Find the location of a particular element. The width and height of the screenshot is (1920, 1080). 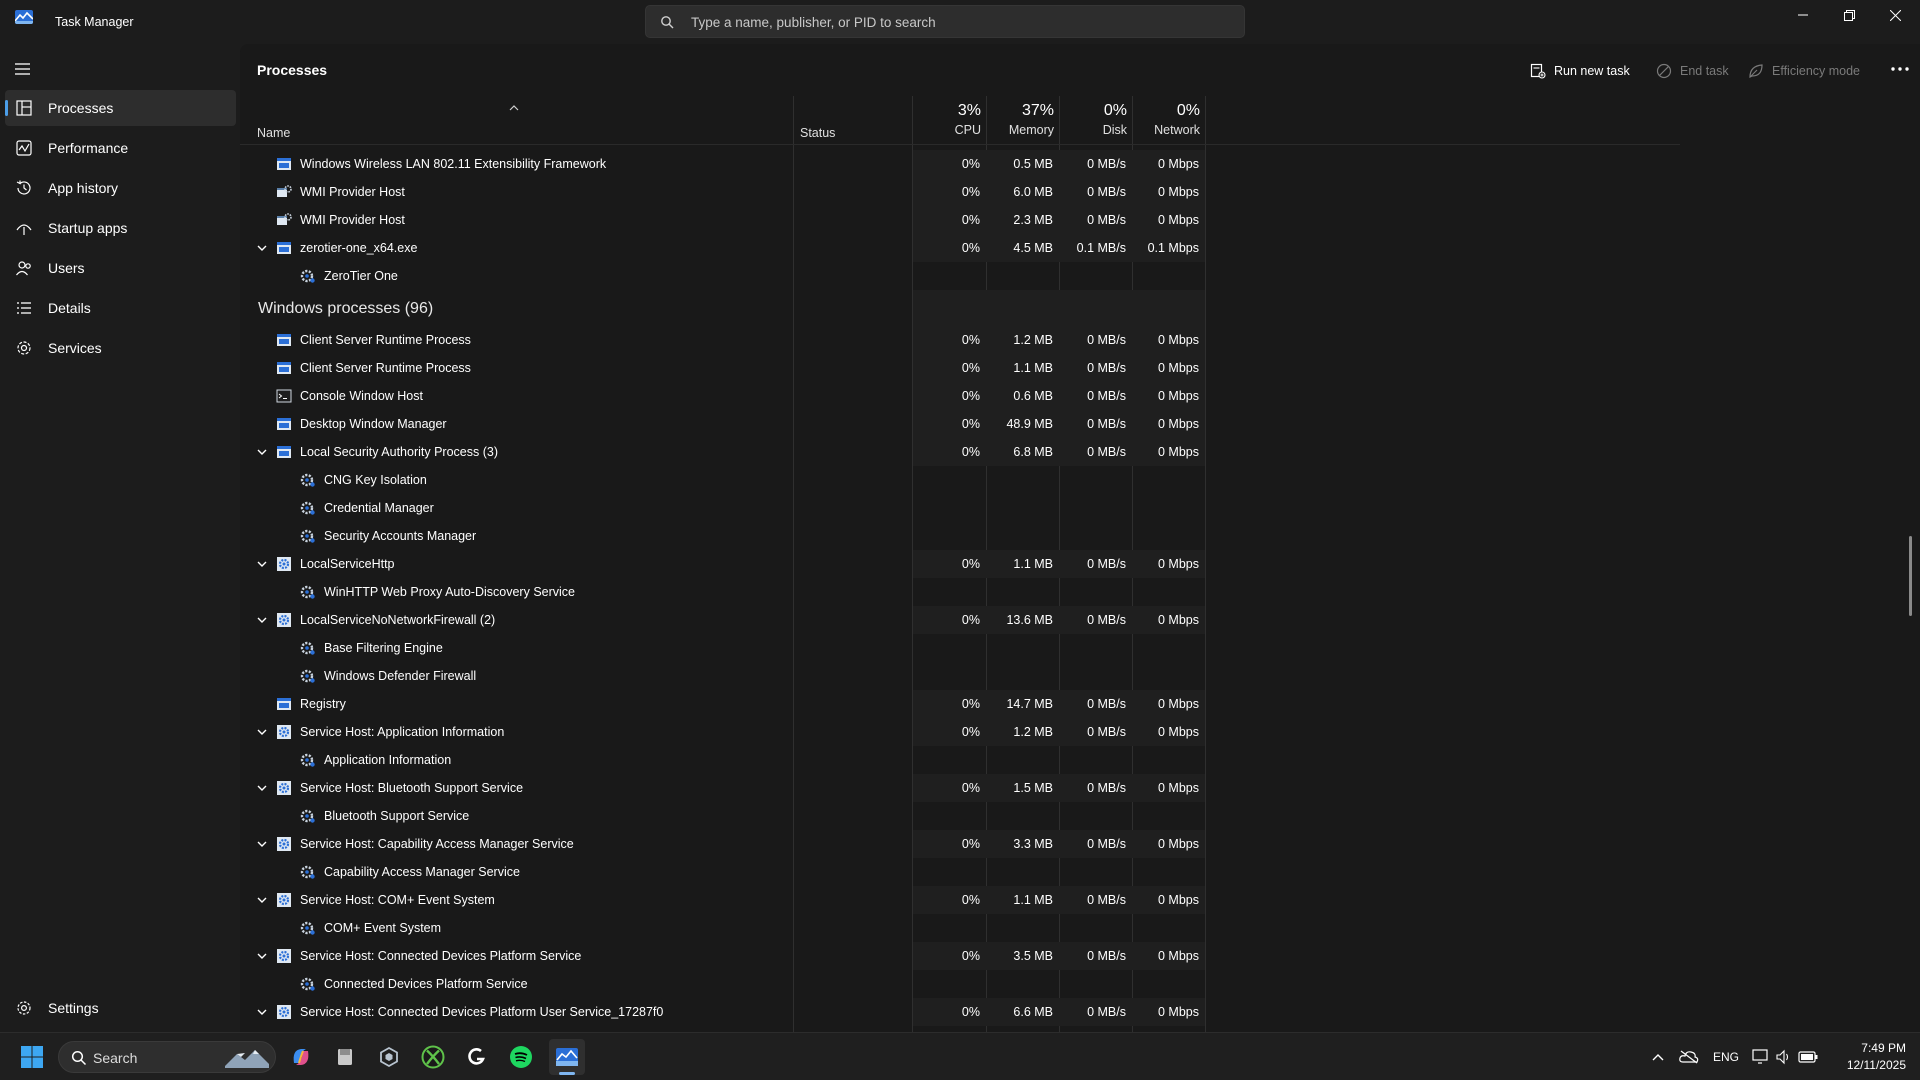

xbox-icon is located at coordinates (433, 1057).